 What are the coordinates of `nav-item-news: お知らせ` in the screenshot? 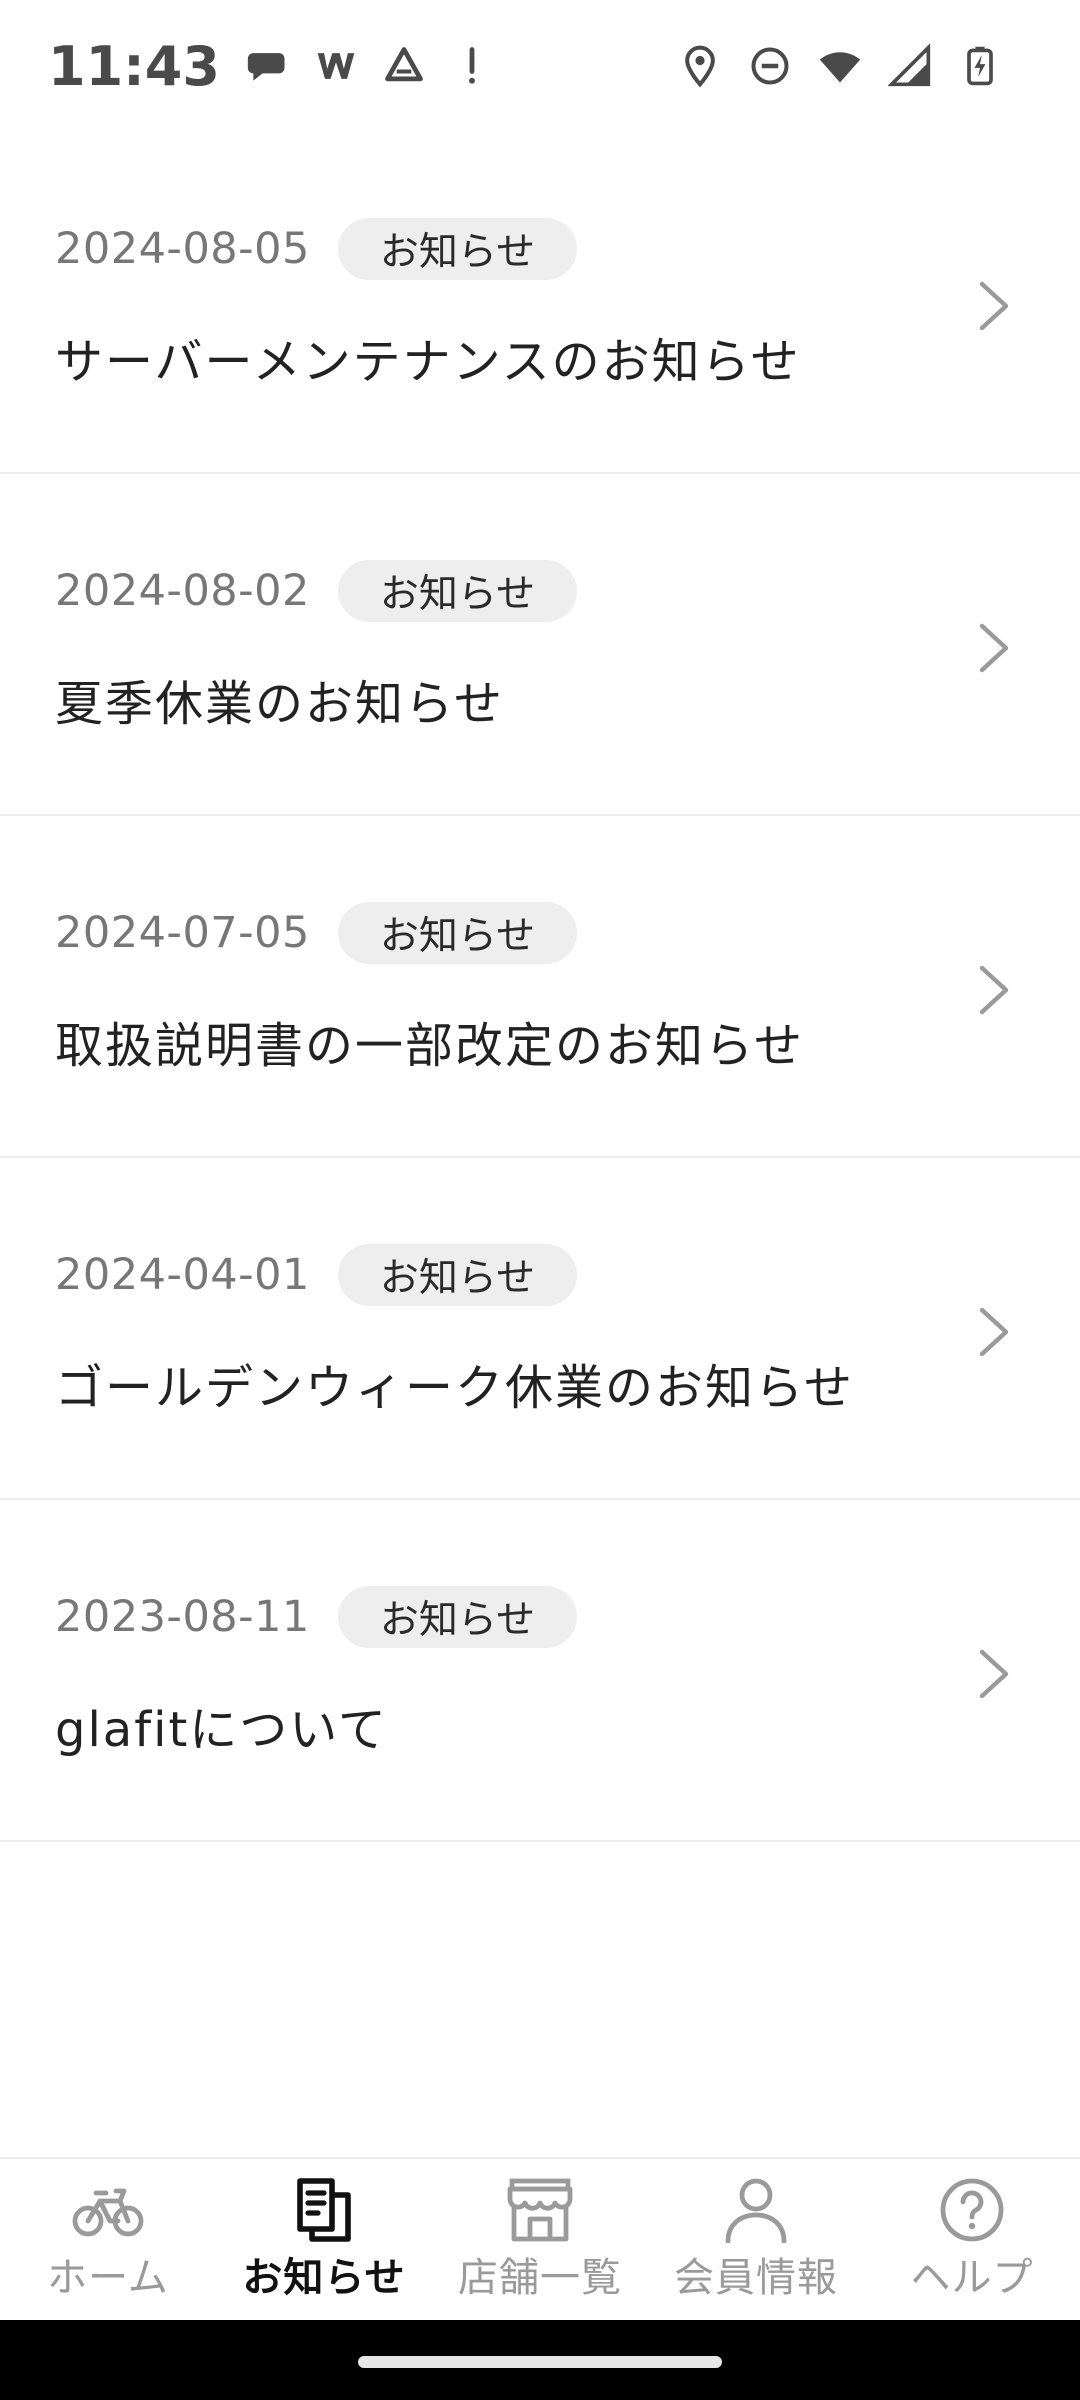 It's located at (324, 2240).